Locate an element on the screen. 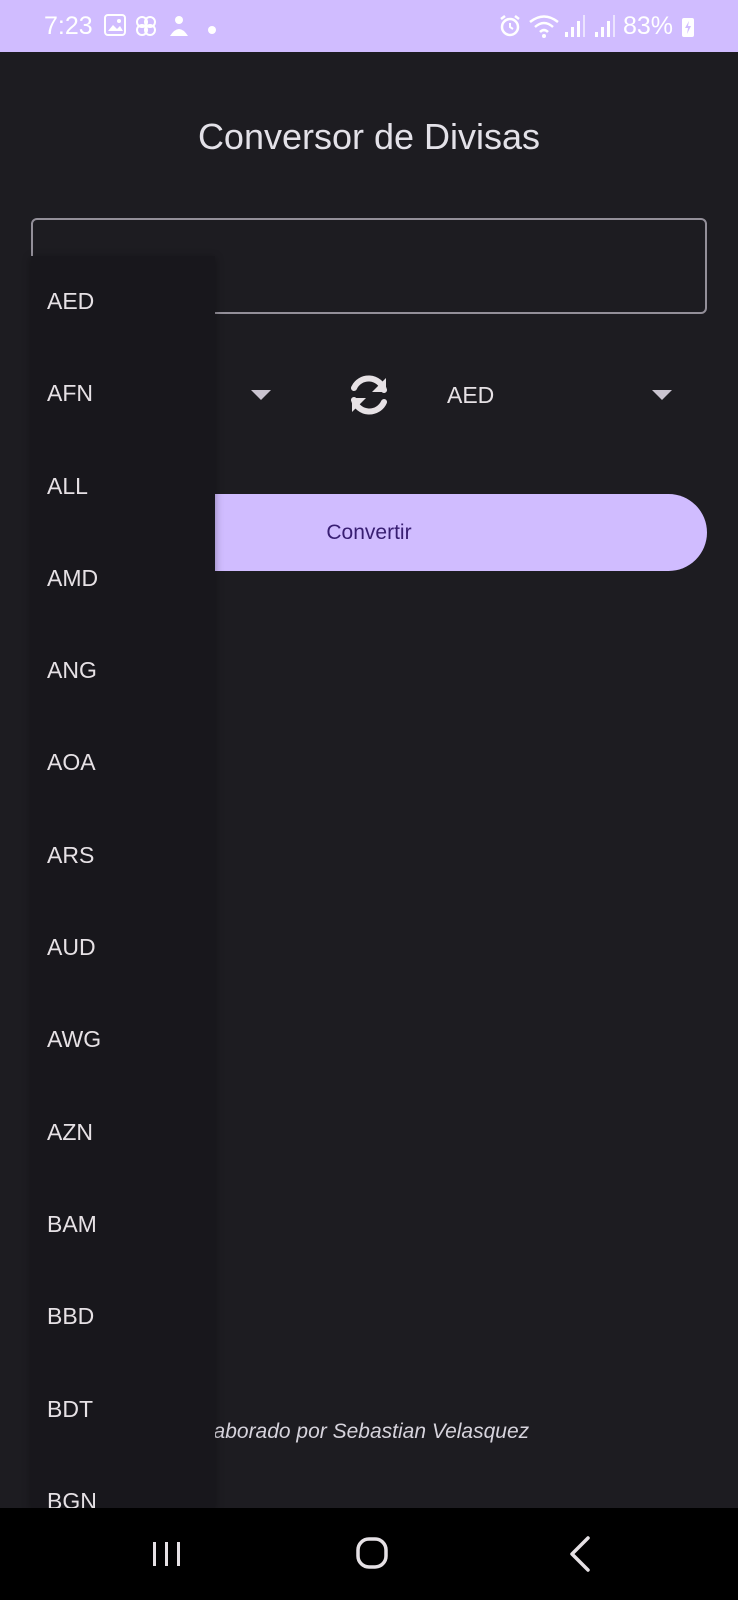 The width and height of the screenshot is (738, 1600). option-label: BBD is located at coordinates (71, 1316).